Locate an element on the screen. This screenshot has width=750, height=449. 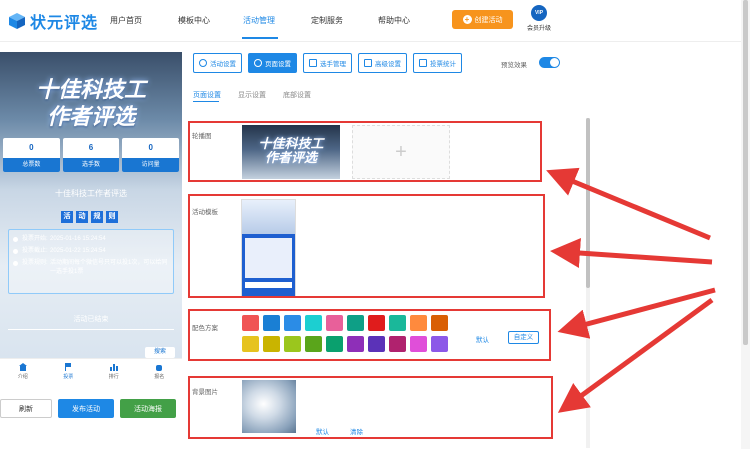
arrow-to-background is located at coordinates (635, 355).